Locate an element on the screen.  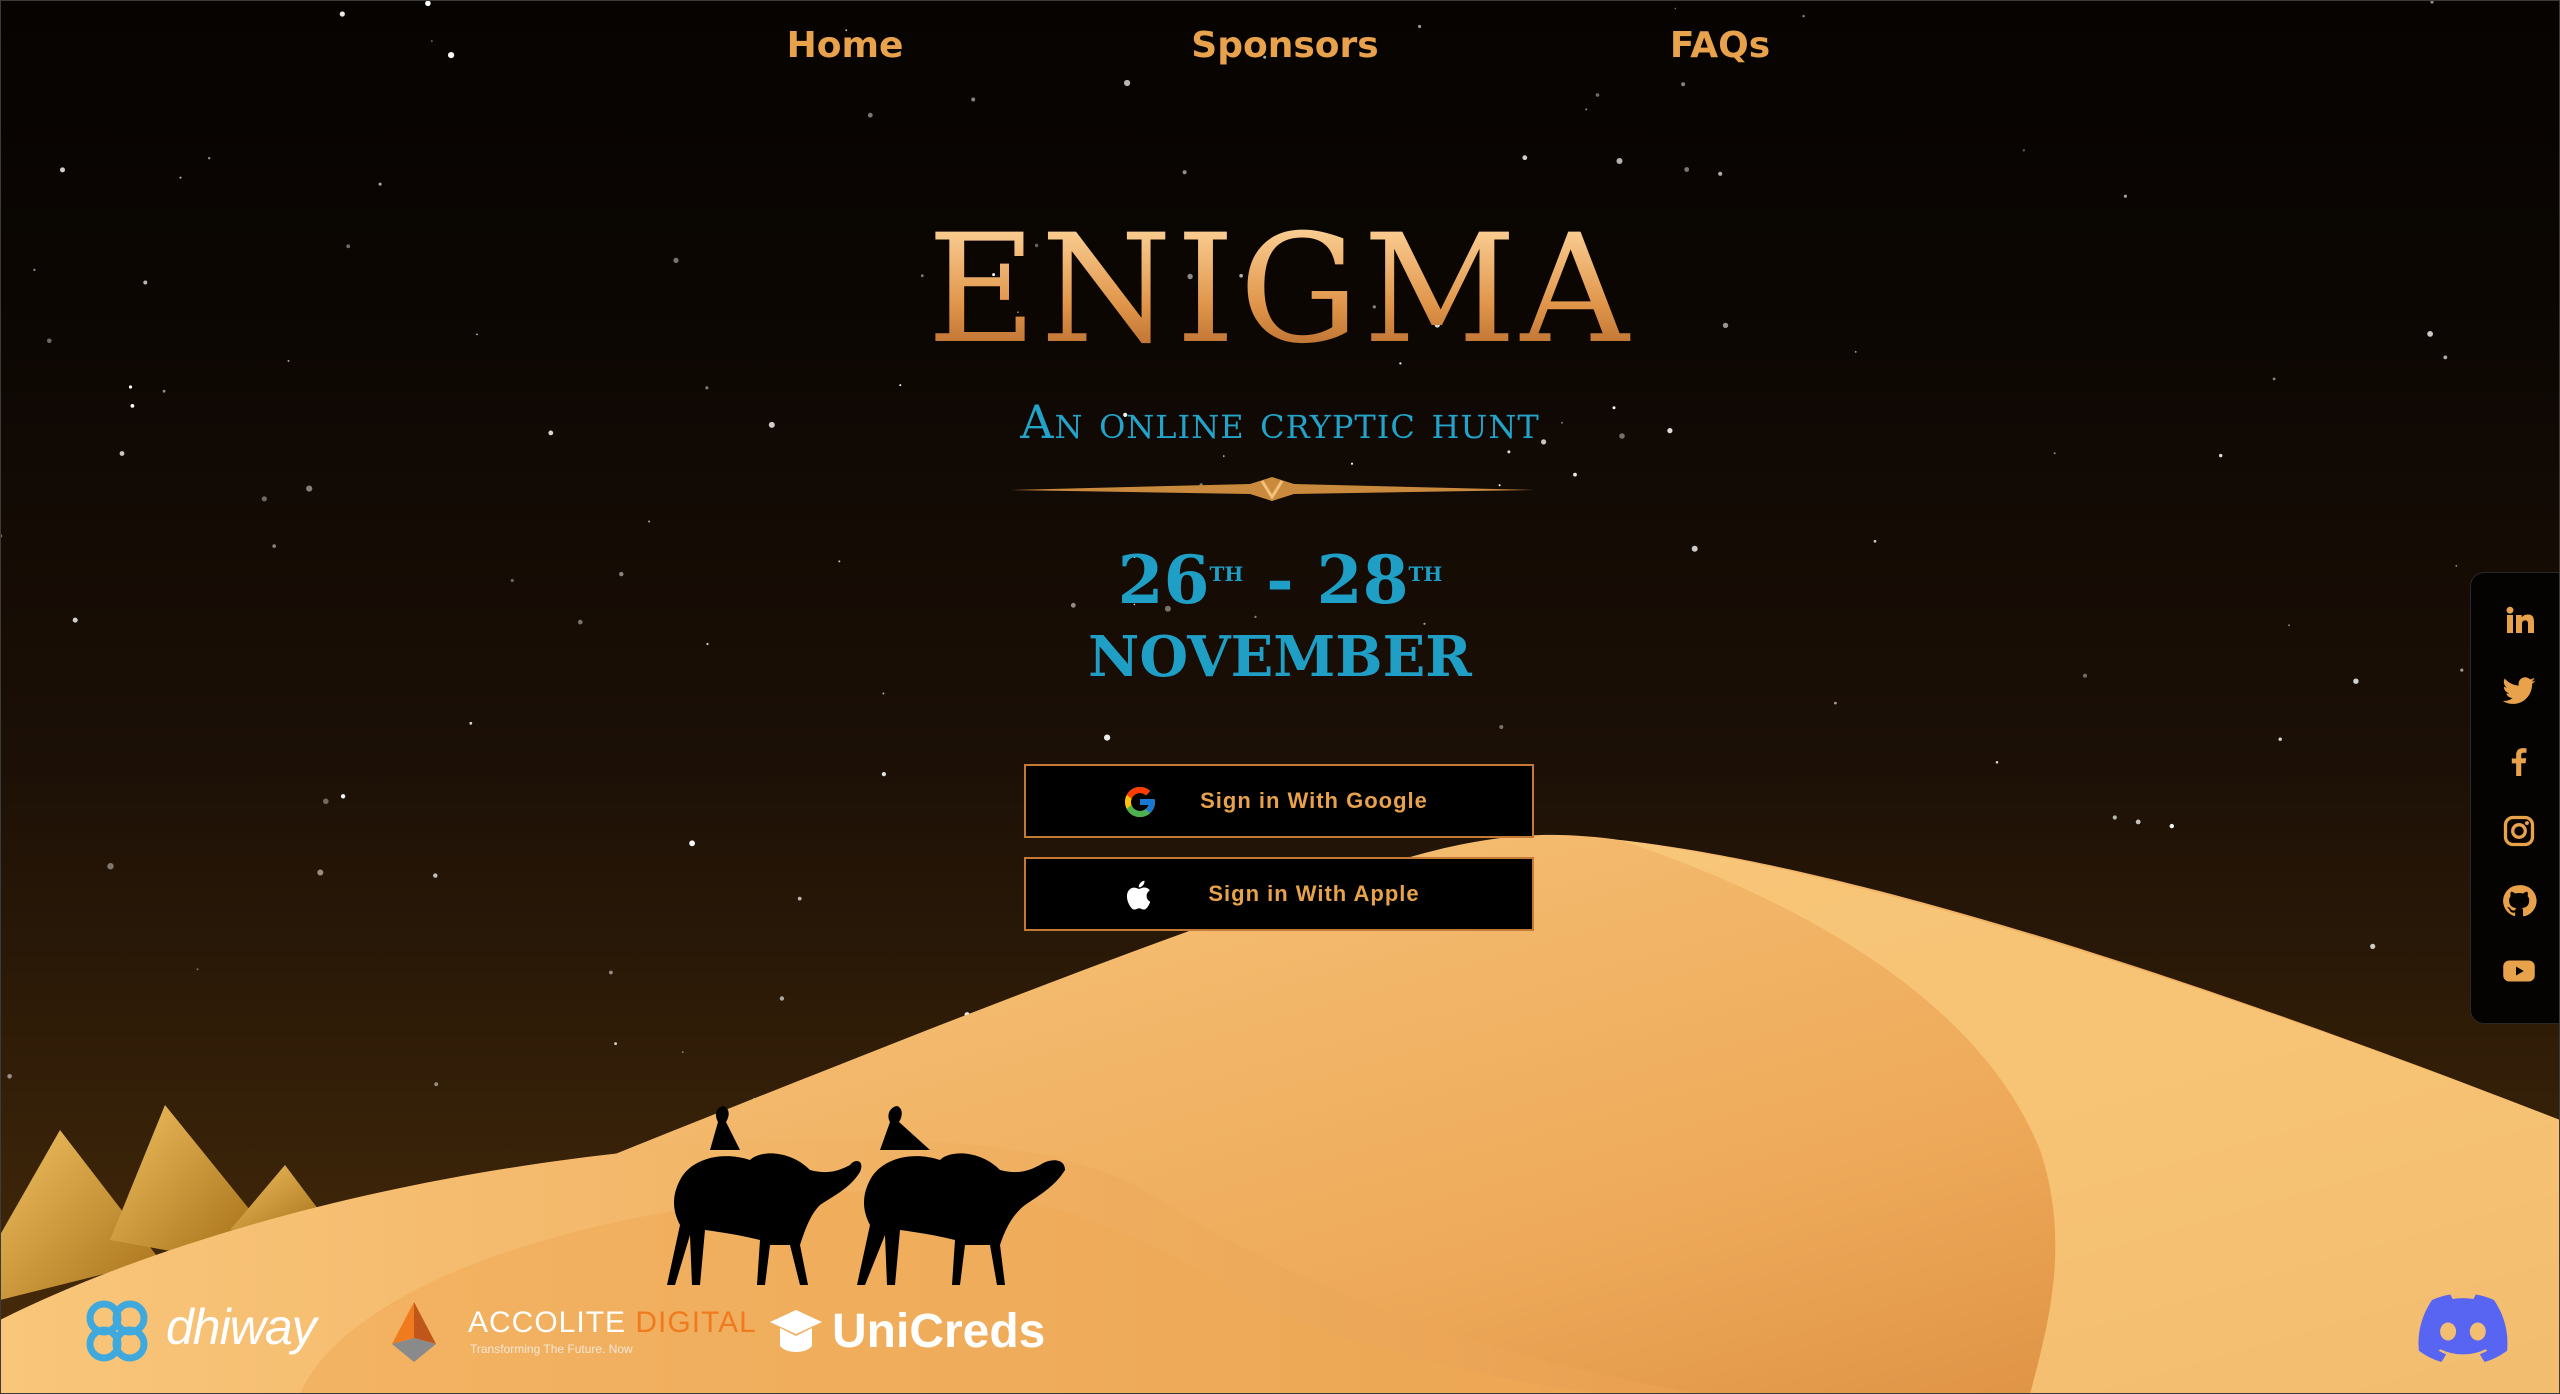
youtube-icon is located at coordinates (2519, 971).